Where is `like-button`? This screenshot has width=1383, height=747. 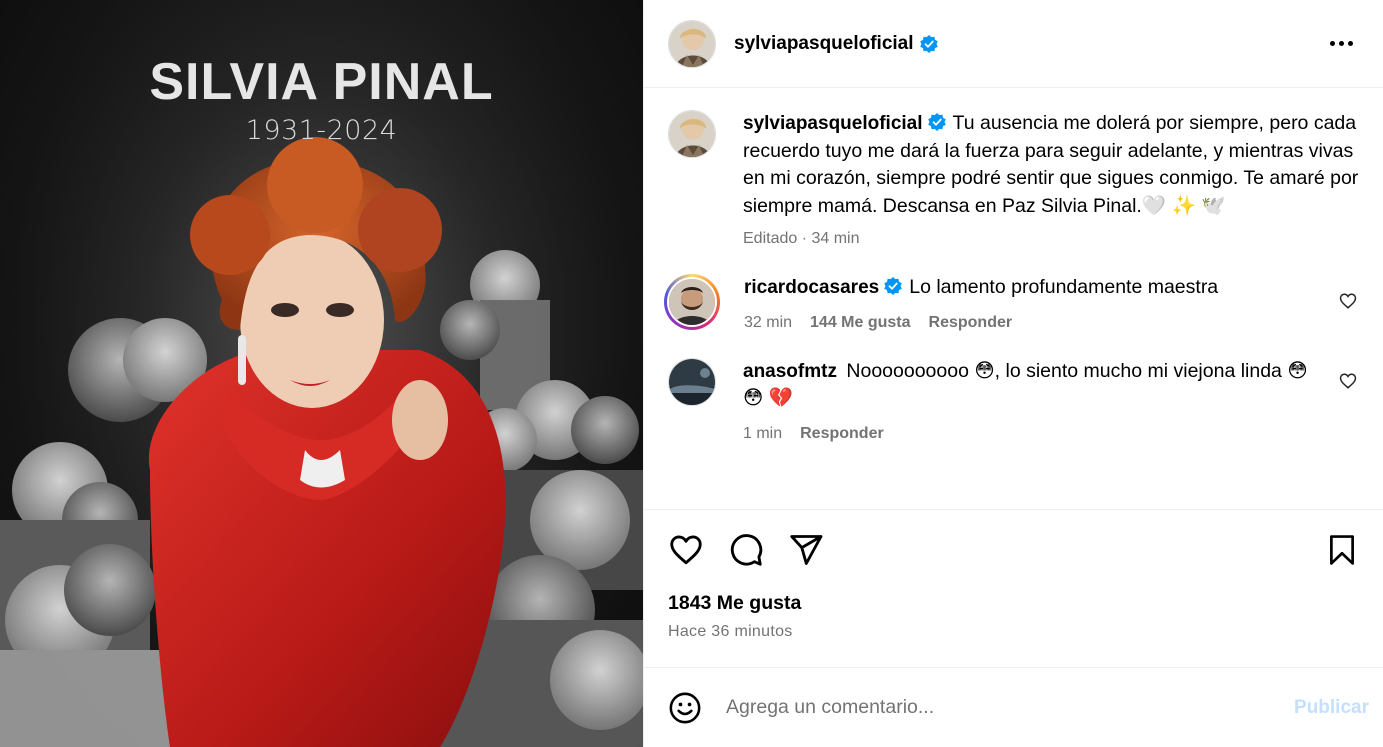 like-button is located at coordinates (686, 550).